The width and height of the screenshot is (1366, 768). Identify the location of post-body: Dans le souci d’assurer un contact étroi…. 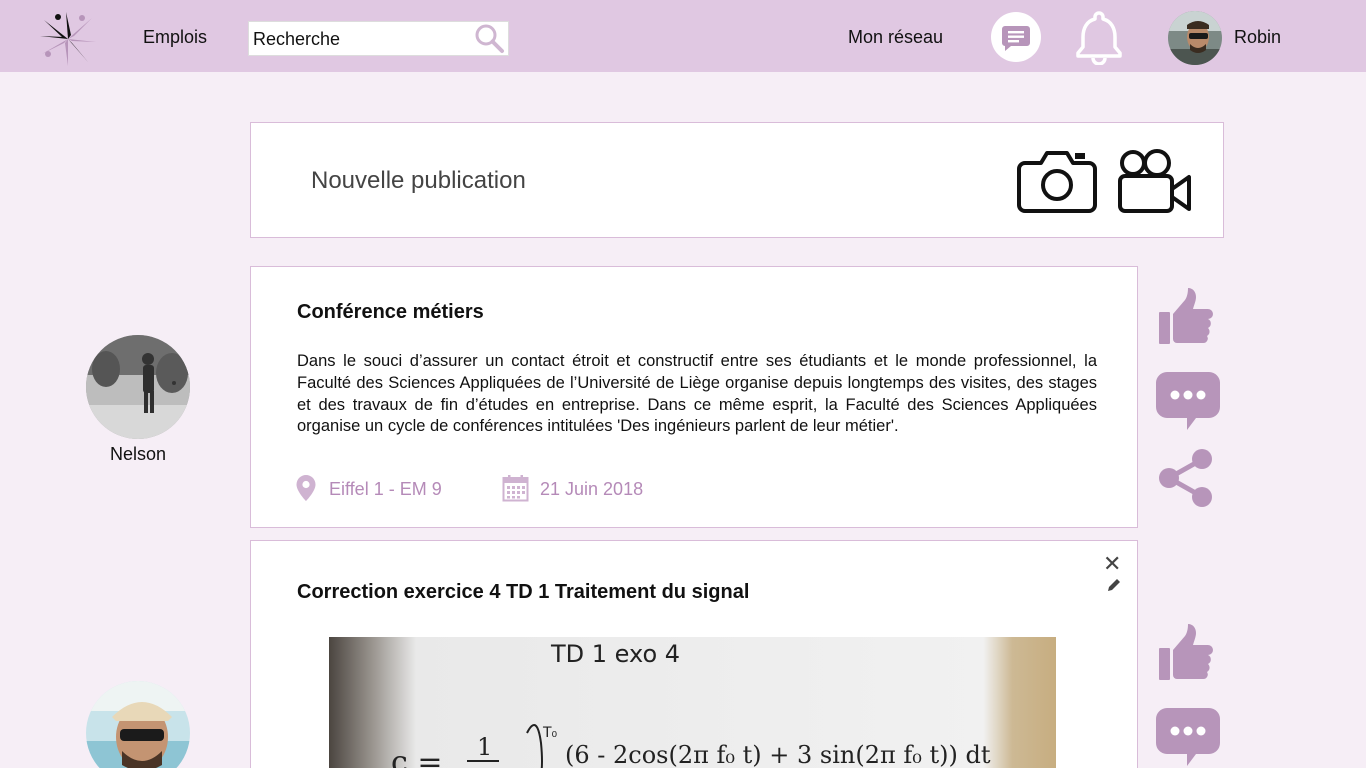
(697, 394).